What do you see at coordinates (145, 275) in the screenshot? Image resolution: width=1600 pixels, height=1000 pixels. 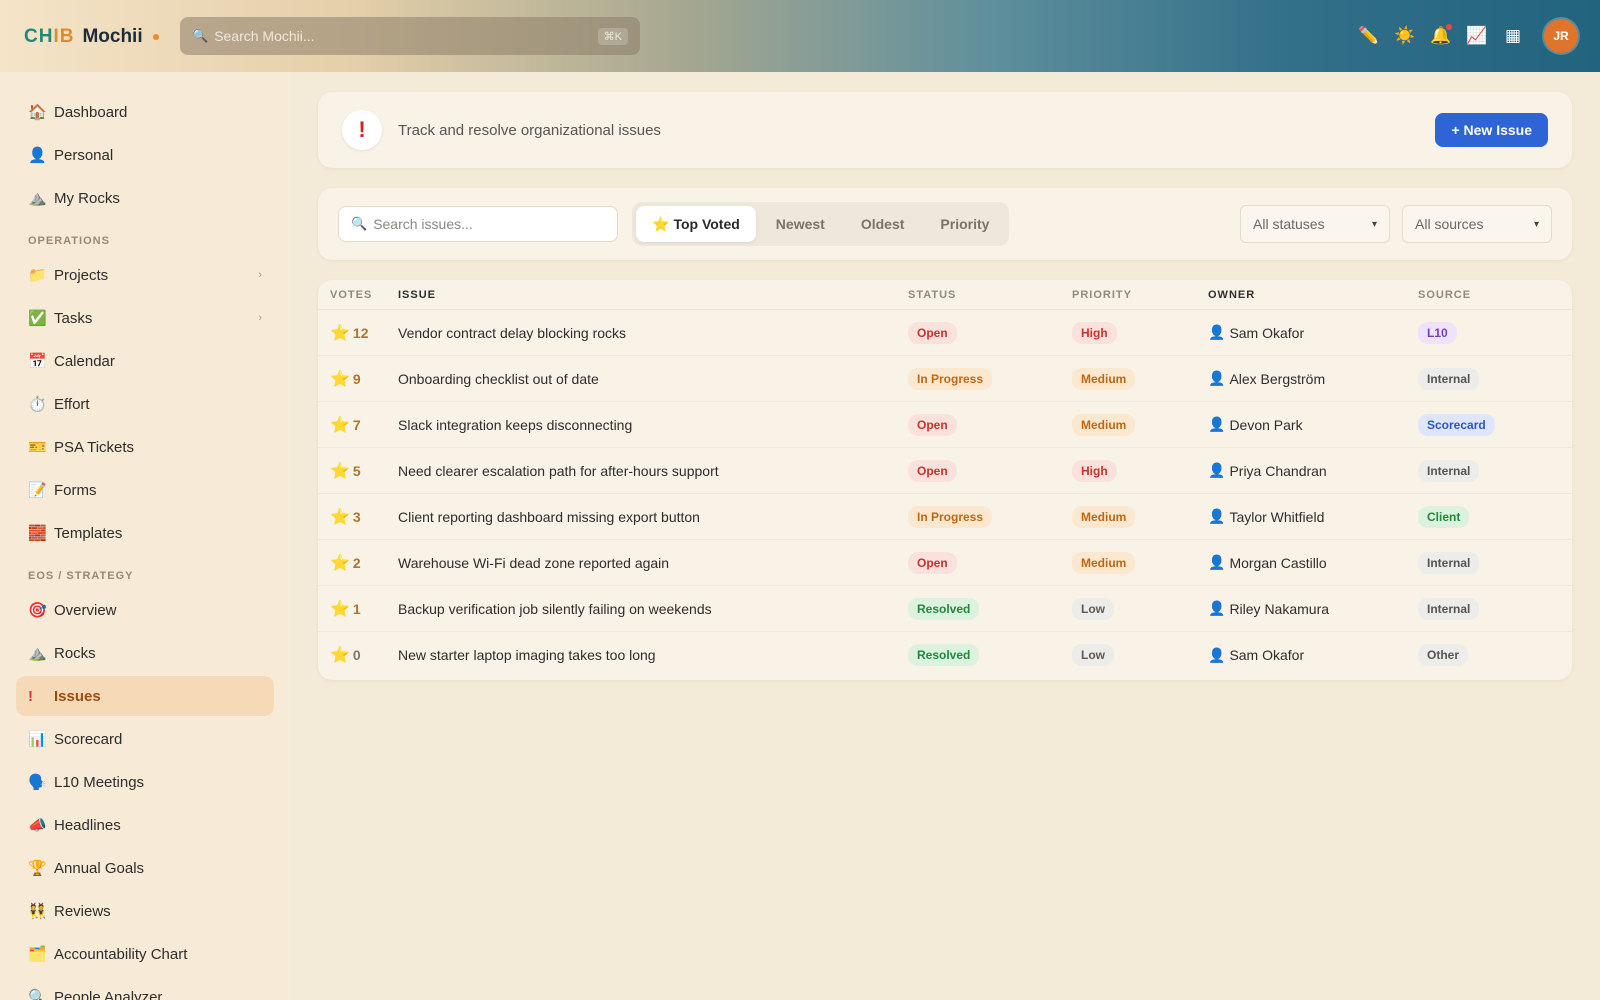 I see `sidebar-item-projects: 📁 Projects ›` at bounding box center [145, 275].